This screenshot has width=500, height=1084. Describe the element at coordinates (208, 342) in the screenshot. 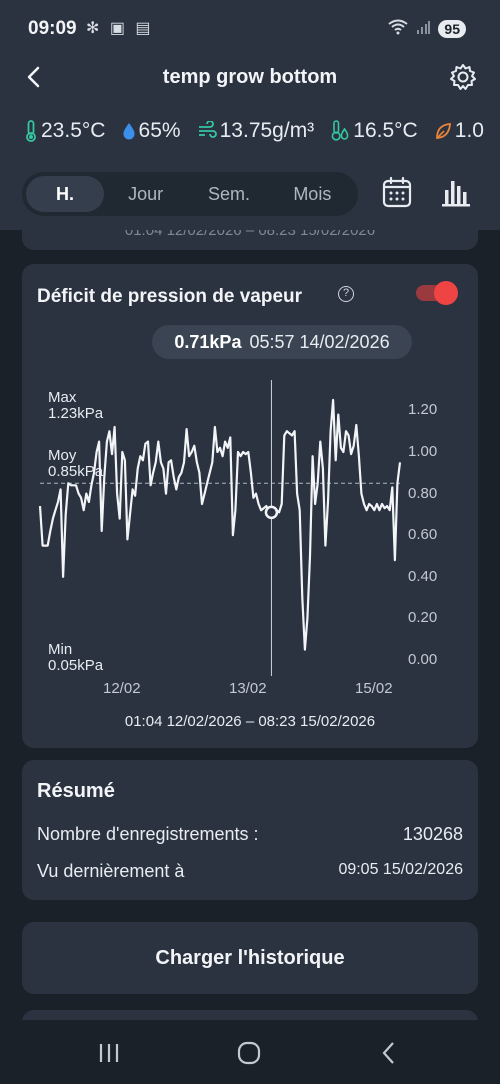

I see `tooltip-value: 0.71kPa` at that location.